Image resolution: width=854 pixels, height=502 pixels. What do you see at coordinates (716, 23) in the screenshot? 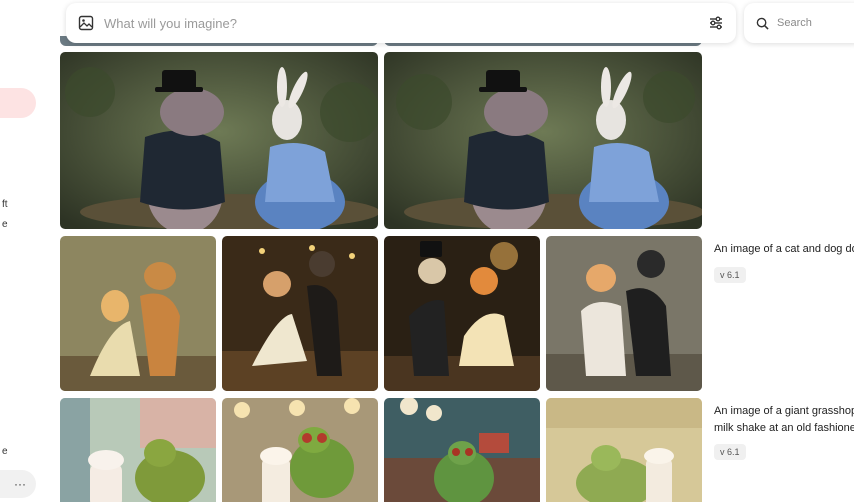
I see `sliders-icon` at bounding box center [716, 23].